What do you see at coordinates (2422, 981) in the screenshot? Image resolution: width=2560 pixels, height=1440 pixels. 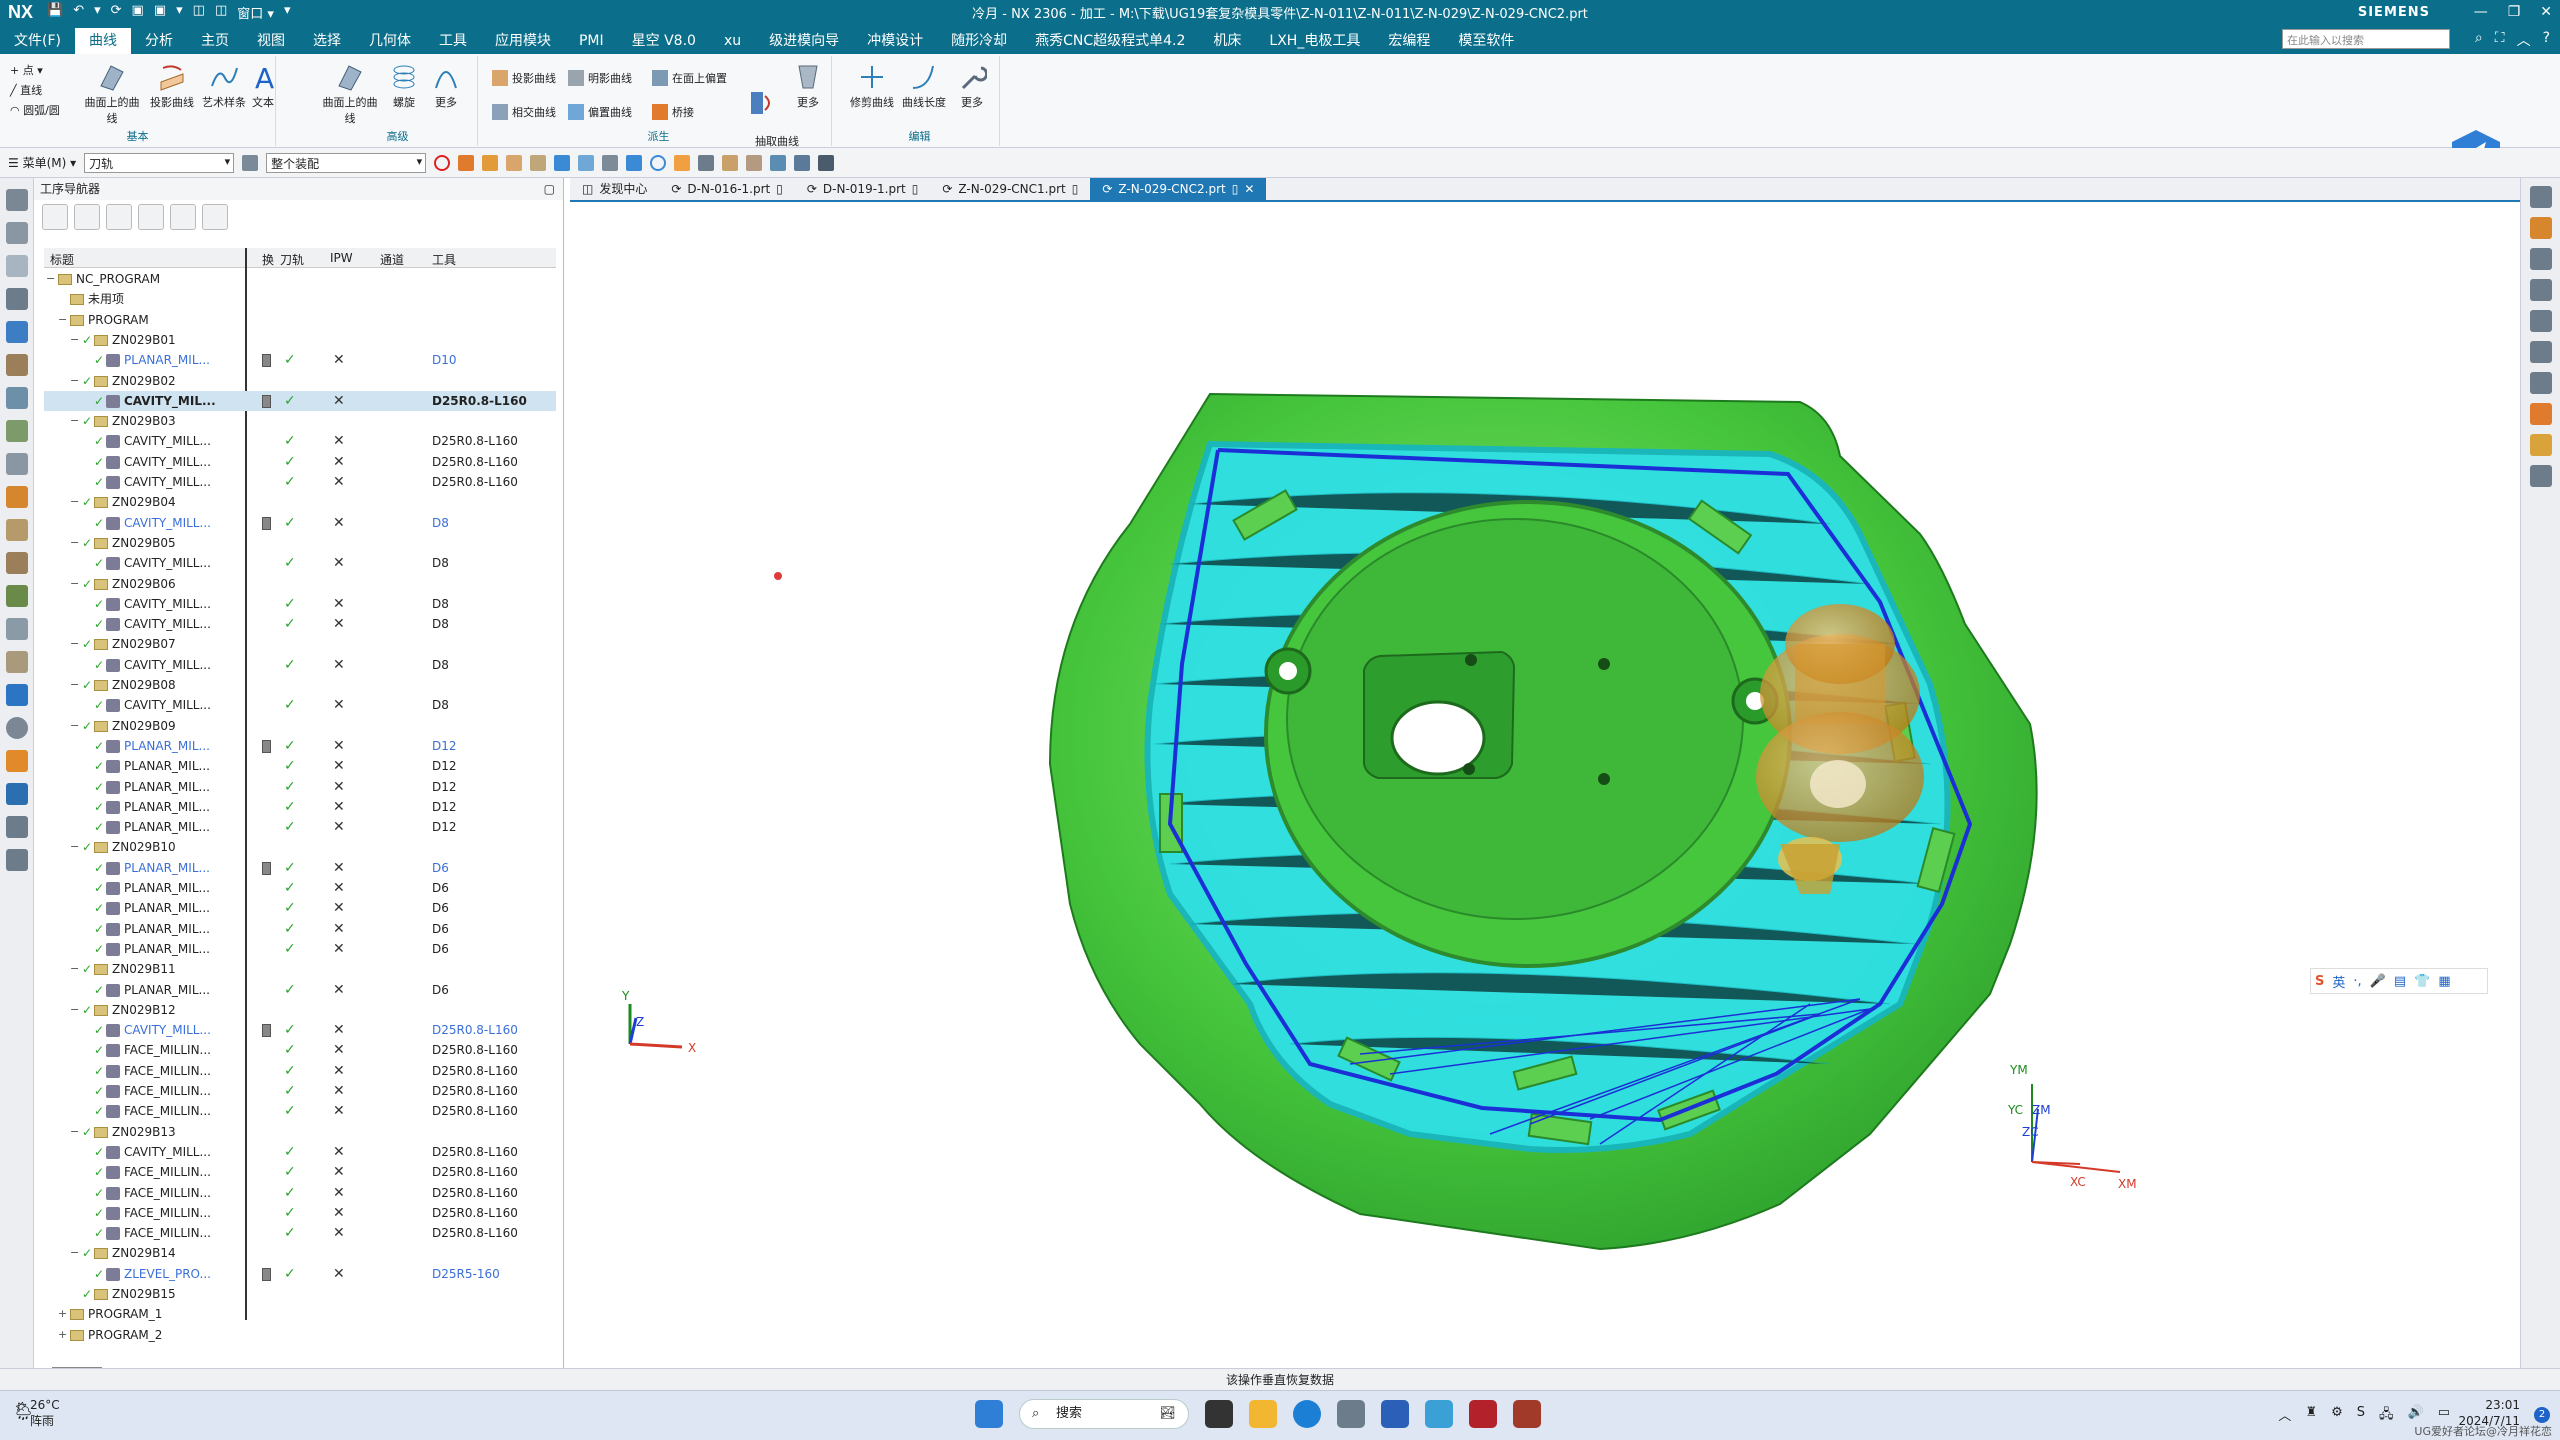 I see `ime-skin-icon: 👕` at bounding box center [2422, 981].